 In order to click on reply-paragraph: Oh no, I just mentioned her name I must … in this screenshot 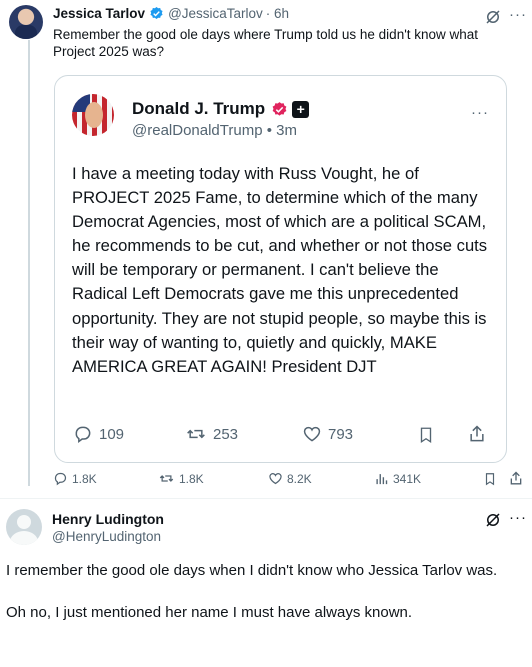, I will do `click(209, 612)`.